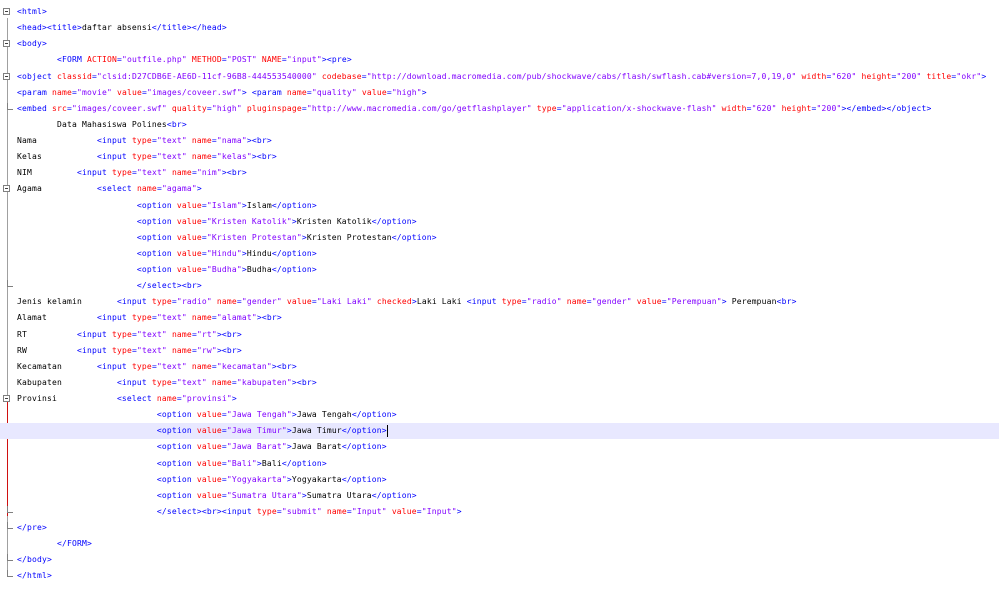  What do you see at coordinates (189, 28) in the screenshot?
I see `code-token: </title></head>` at bounding box center [189, 28].